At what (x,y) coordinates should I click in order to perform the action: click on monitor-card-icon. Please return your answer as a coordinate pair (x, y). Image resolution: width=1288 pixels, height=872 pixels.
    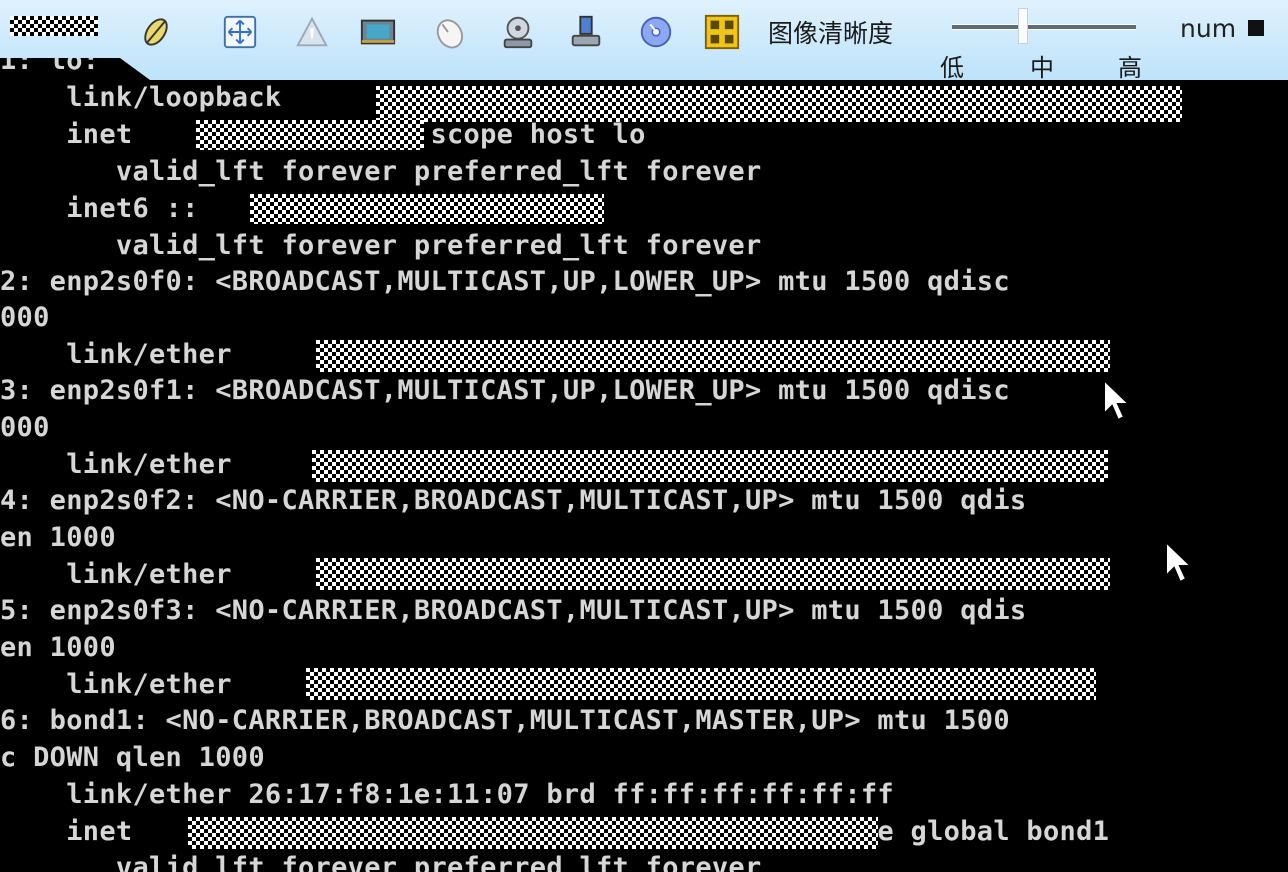
    Looking at the image, I should click on (378, 32).